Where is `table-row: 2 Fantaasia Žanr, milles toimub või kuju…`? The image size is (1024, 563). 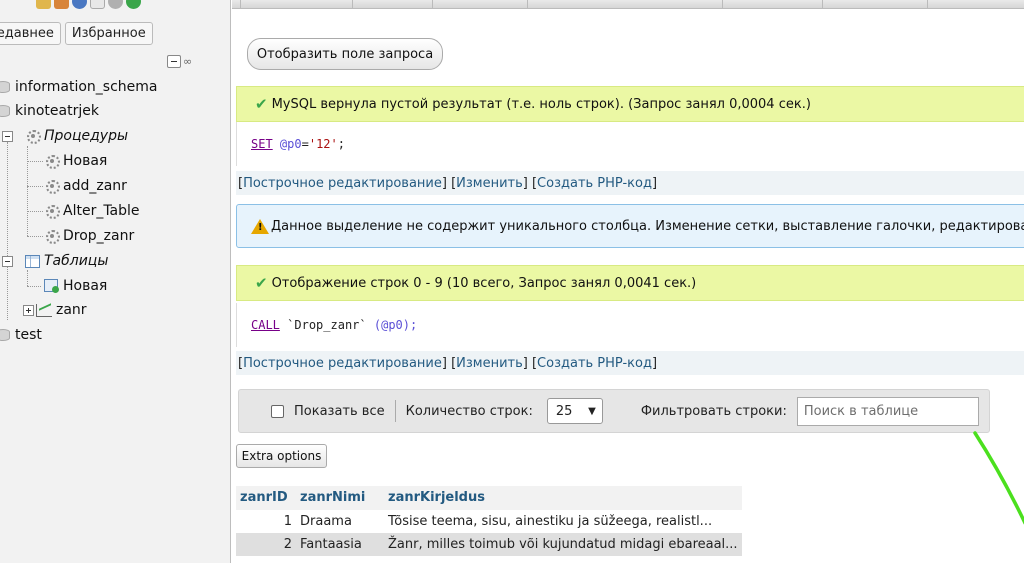 table-row: 2 Fantaasia Žanr, milles toimub või kuju… is located at coordinates (489, 544).